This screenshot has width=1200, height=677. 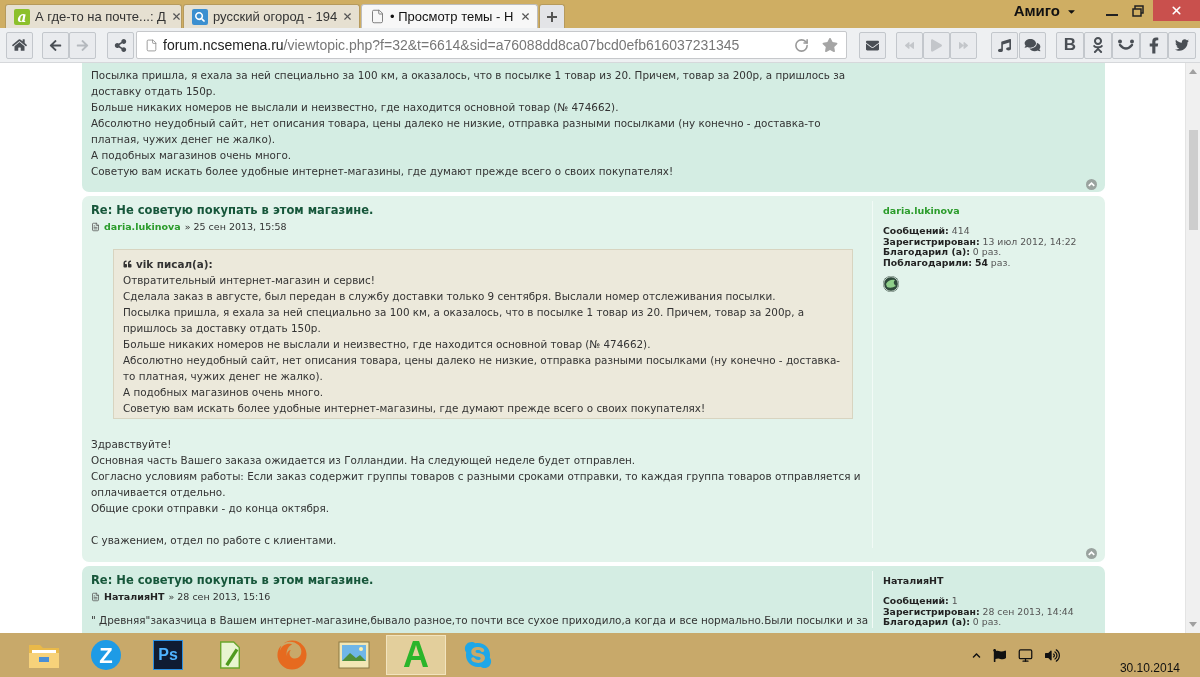 I want to click on forward-arrow-icon, so click(x=82, y=45).